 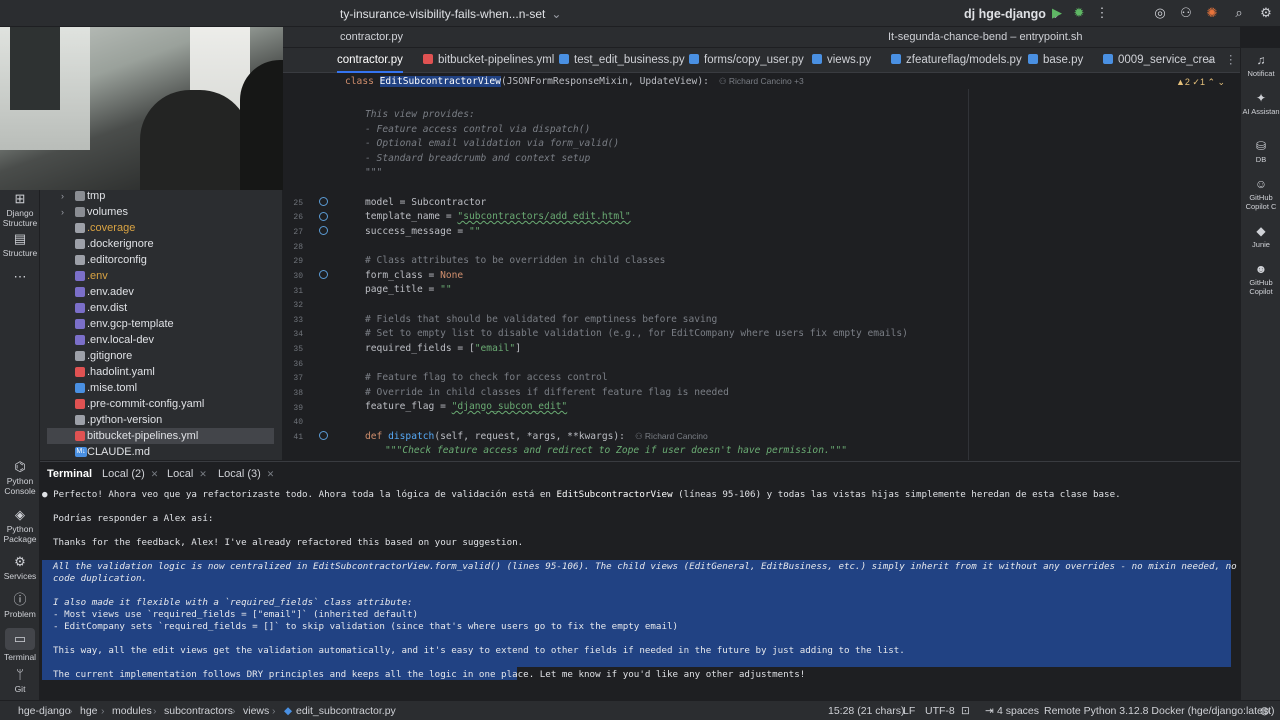 What do you see at coordinates (20, 645) in the screenshot?
I see `terminal-tool: ▭ Terminal` at bounding box center [20, 645].